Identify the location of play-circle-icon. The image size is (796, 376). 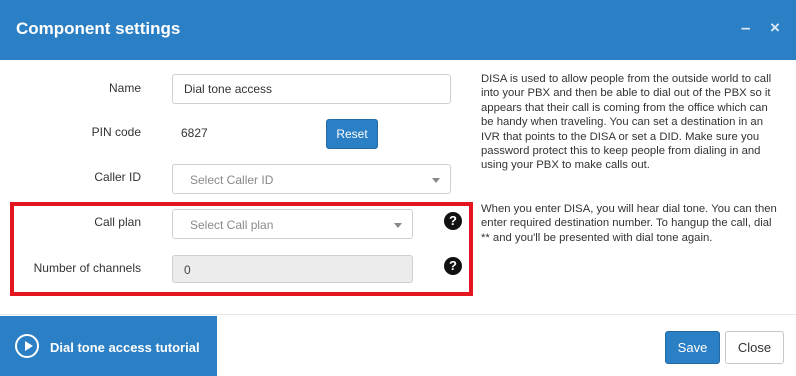
(27, 346).